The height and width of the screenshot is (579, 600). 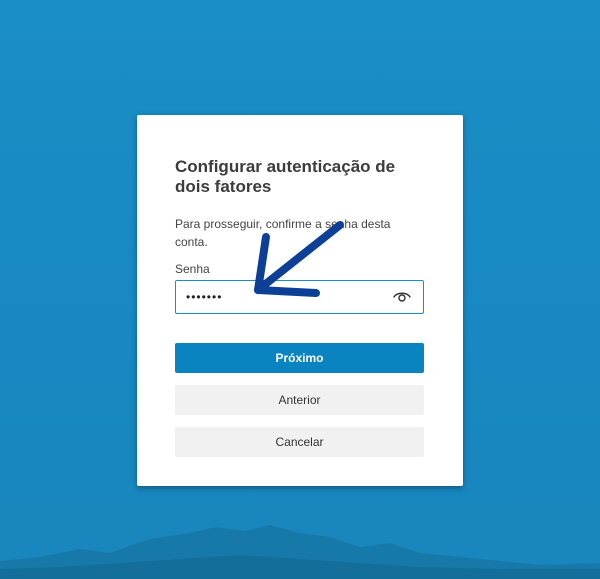 What do you see at coordinates (281, 297) in the screenshot?
I see `password-input` at bounding box center [281, 297].